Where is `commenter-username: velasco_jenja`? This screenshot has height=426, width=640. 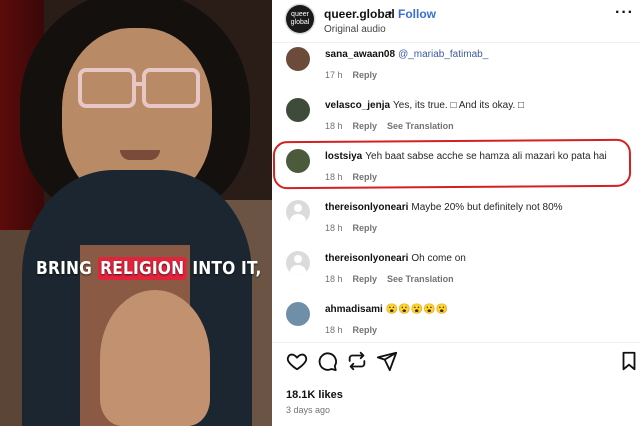 commenter-username: velasco_jenja is located at coordinates (357, 105).